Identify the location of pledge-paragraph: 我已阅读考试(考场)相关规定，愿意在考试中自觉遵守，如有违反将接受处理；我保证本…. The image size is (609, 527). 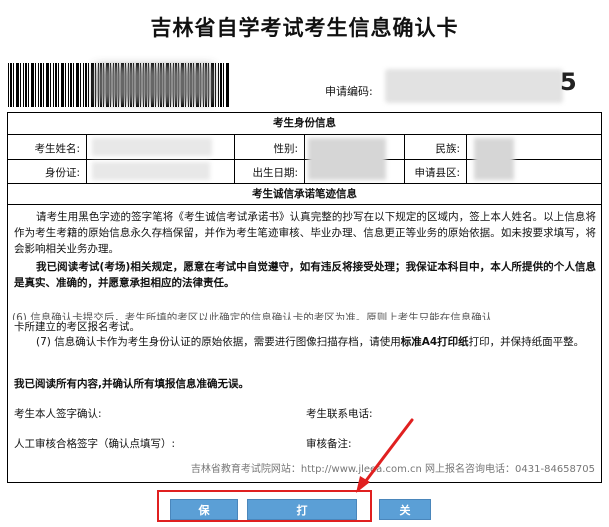
(305, 275).